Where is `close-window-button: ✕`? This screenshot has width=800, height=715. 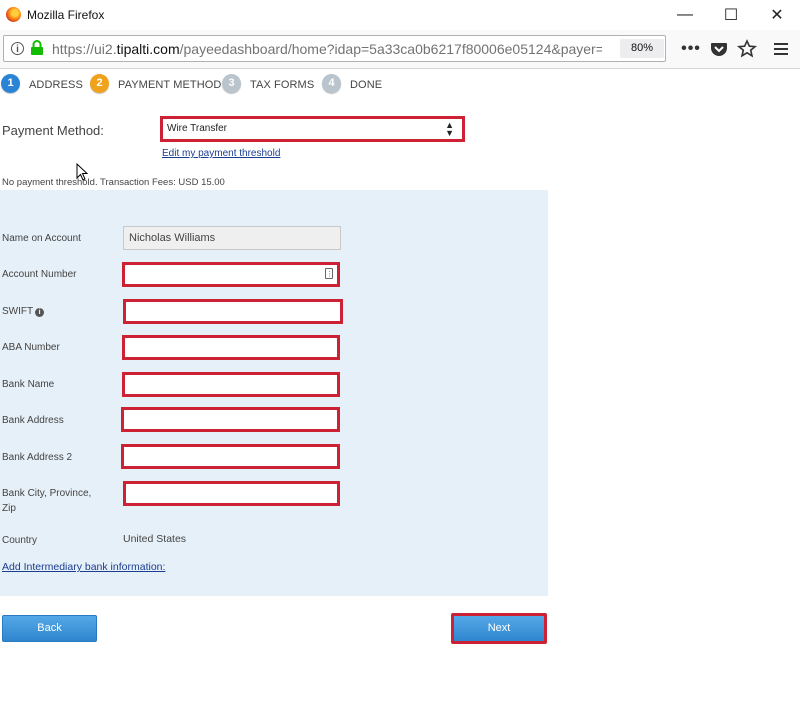
close-window-button: ✕ is located at coordinates (777, 15).